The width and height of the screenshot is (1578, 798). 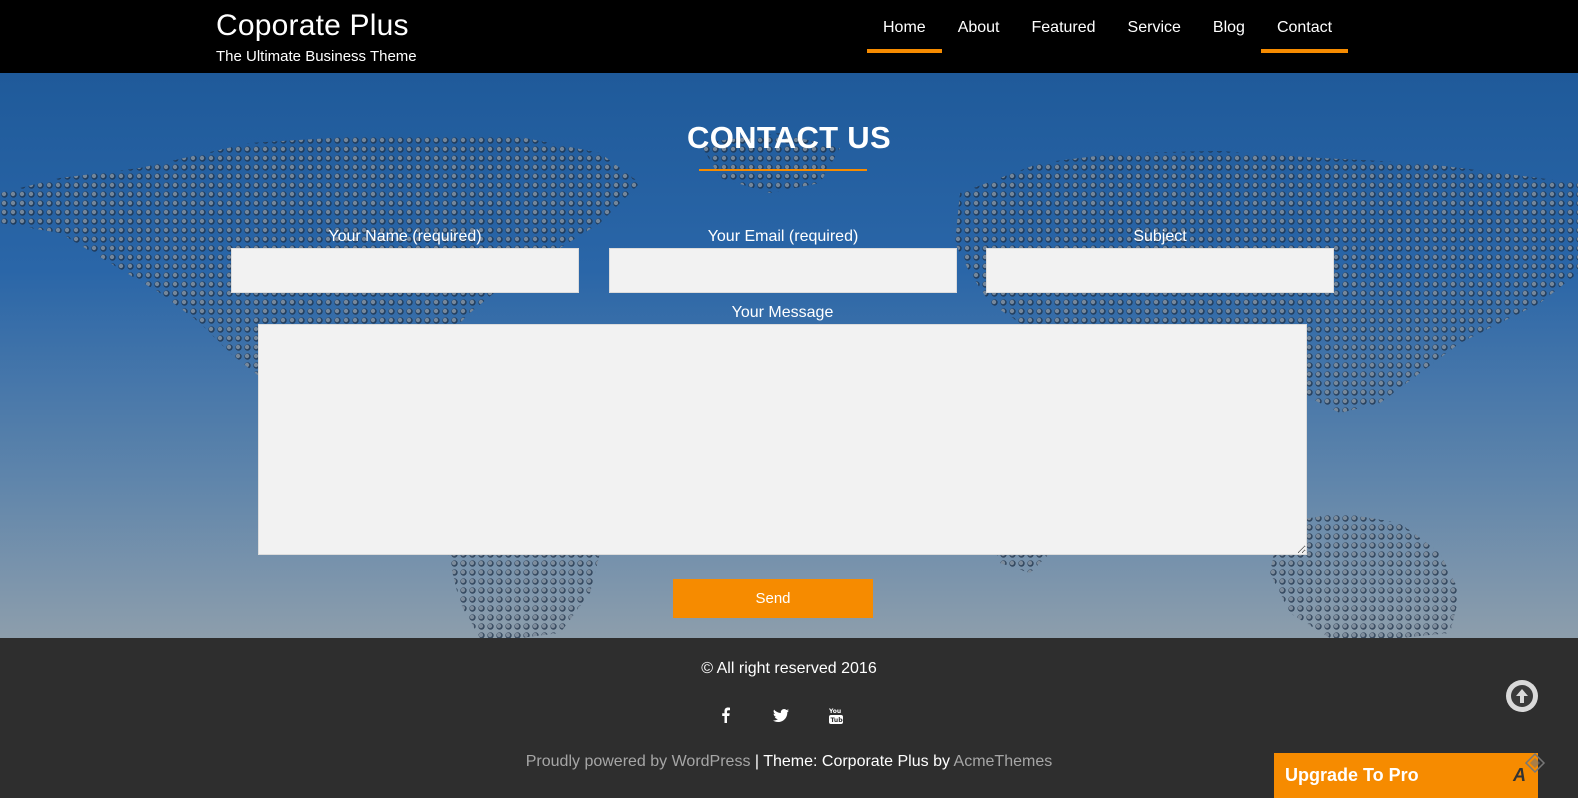 I want to click on upgrade-to-pro-button: Upgrade To Pro A, so click(x=1406, y=775).